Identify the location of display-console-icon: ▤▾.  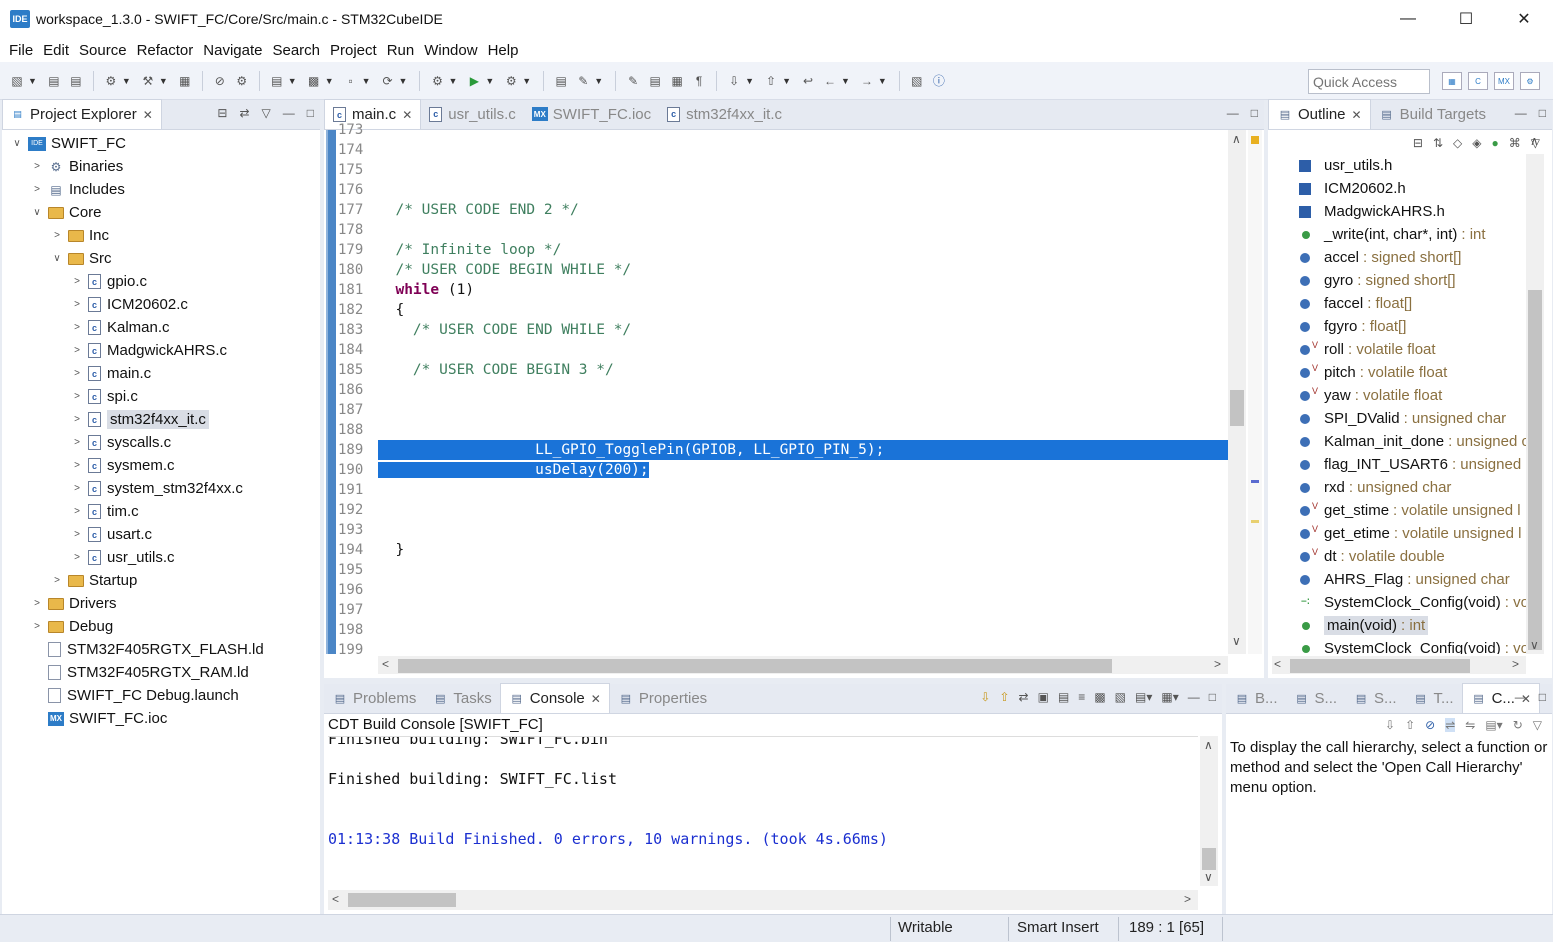
(1143, 697).